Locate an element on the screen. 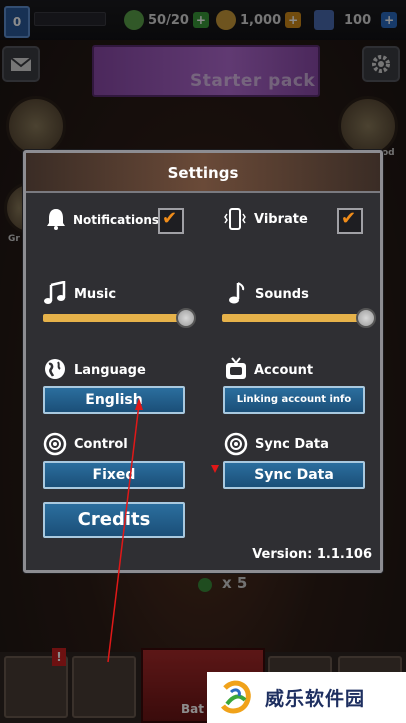 The height and width of the screenshot is (723, 406). settings-title: Settings is located at coordinates (203, 173).